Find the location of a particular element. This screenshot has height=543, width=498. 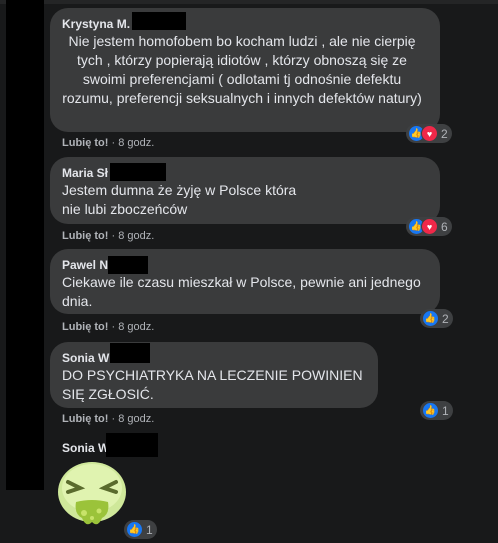

reaction-summary: 👍 ♥ 2 is located at coordinates (429, 133).